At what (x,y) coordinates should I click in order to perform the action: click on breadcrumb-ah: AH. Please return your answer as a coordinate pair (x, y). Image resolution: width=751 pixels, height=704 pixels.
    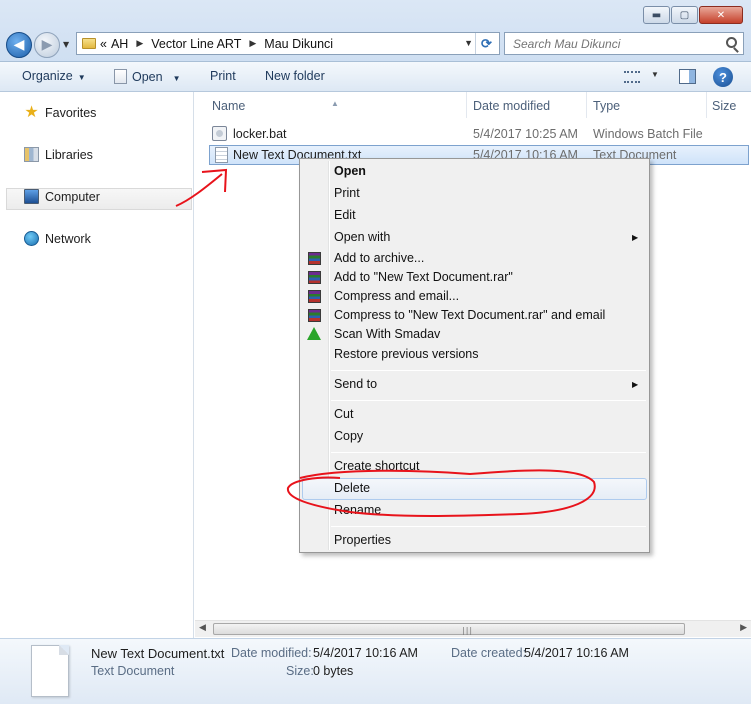
    Looking at the image, I should click on (119, 44).